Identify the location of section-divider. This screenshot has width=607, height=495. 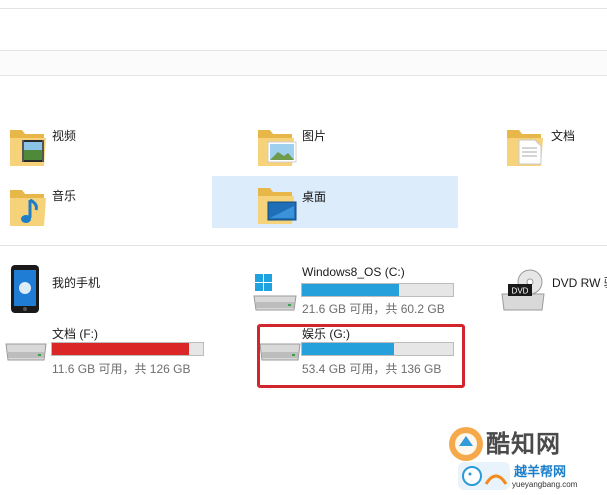
(303, 245).